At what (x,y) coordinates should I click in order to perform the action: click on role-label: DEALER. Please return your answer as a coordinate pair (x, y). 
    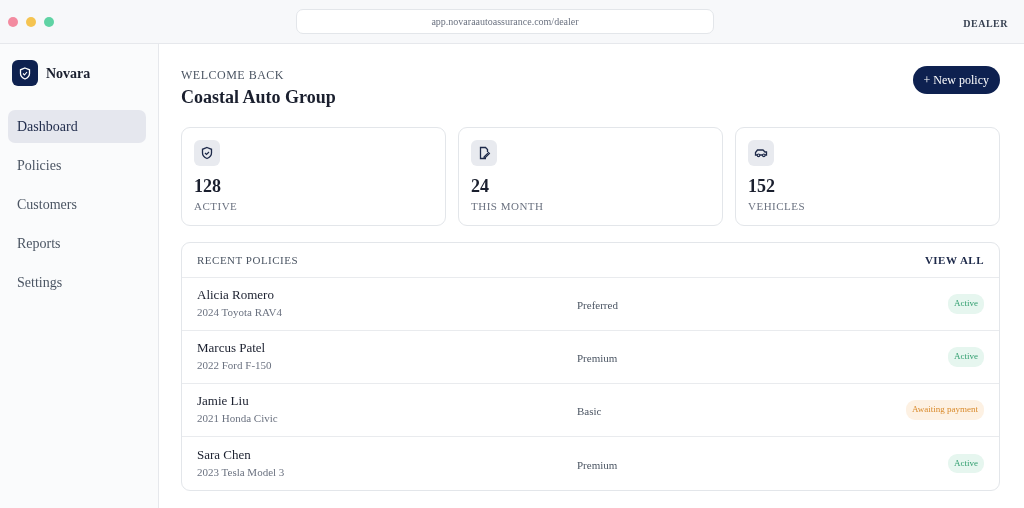
    Looking at the image, I should click on (985, 23).